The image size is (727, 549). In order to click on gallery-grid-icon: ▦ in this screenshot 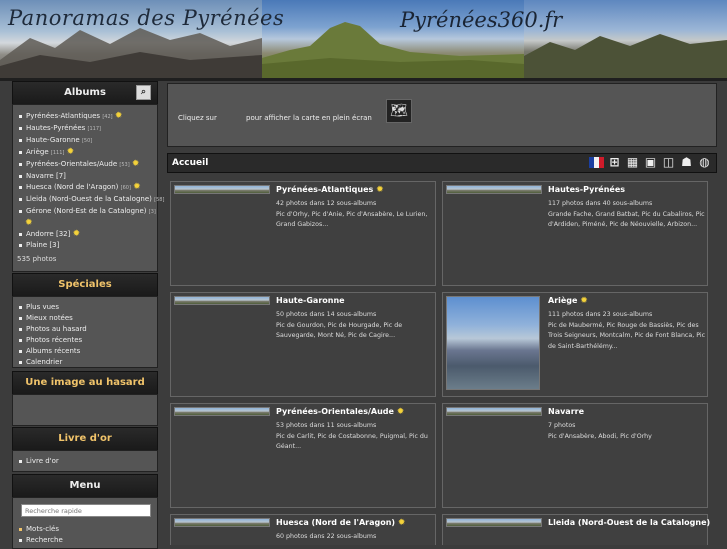, I will do `click(632, 162)`.